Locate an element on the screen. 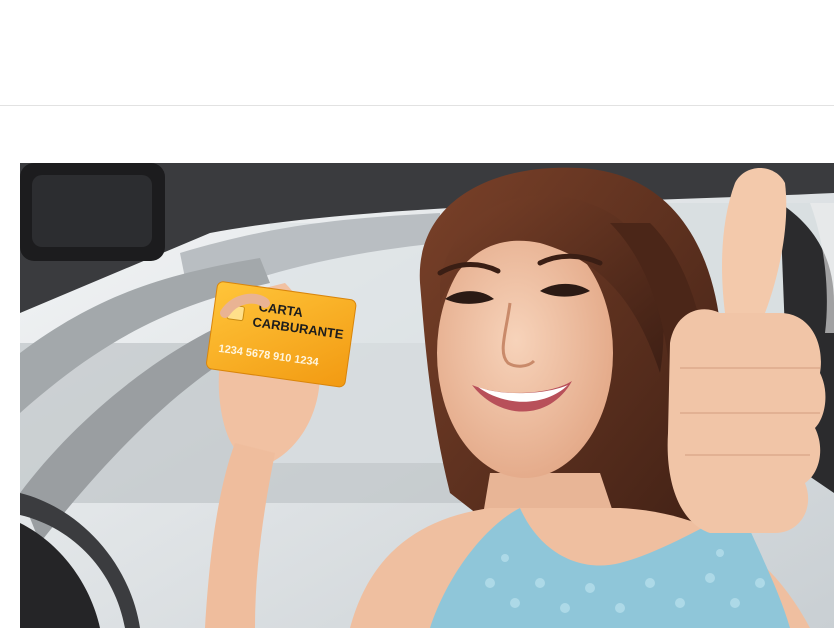  header-divider is located at coordinates (417, 105).